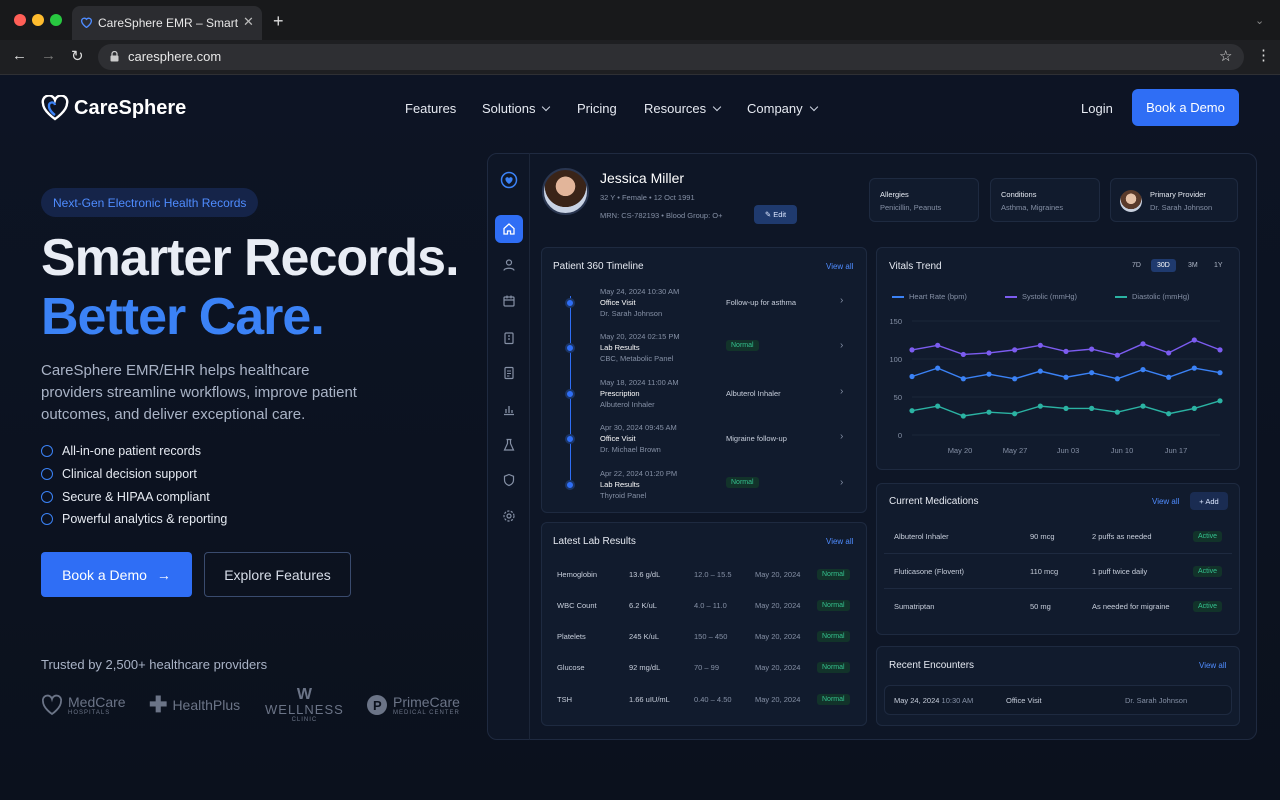 The width and height of the screenshot is (1280, 800). What do you see at coordinates (1068, 450) in the screenshot?
I see `x-tick-label: Jun 03` at bounding box center [1068, 450].